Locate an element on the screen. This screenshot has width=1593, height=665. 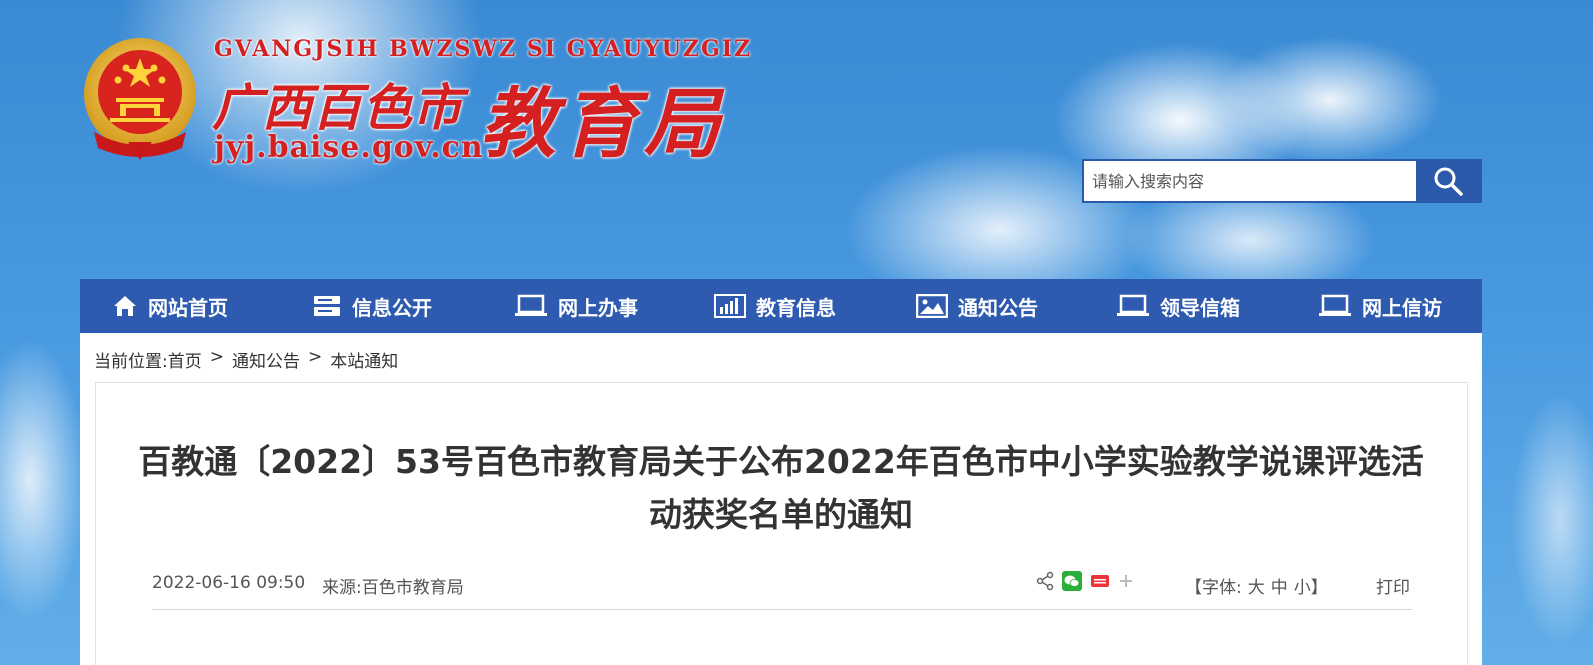
search-input is located at coordinates (1250, 181).